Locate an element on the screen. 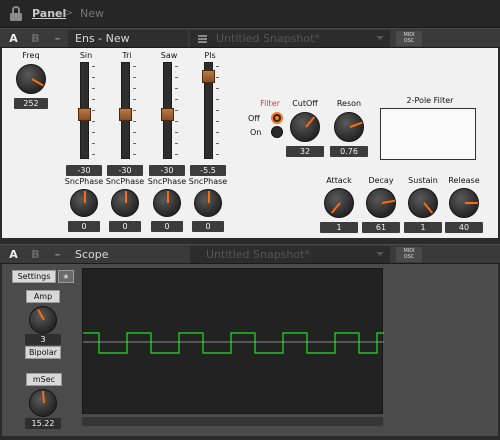 The image size is (500, 440). decay-value: 61 is located at coordinates (381, 227).